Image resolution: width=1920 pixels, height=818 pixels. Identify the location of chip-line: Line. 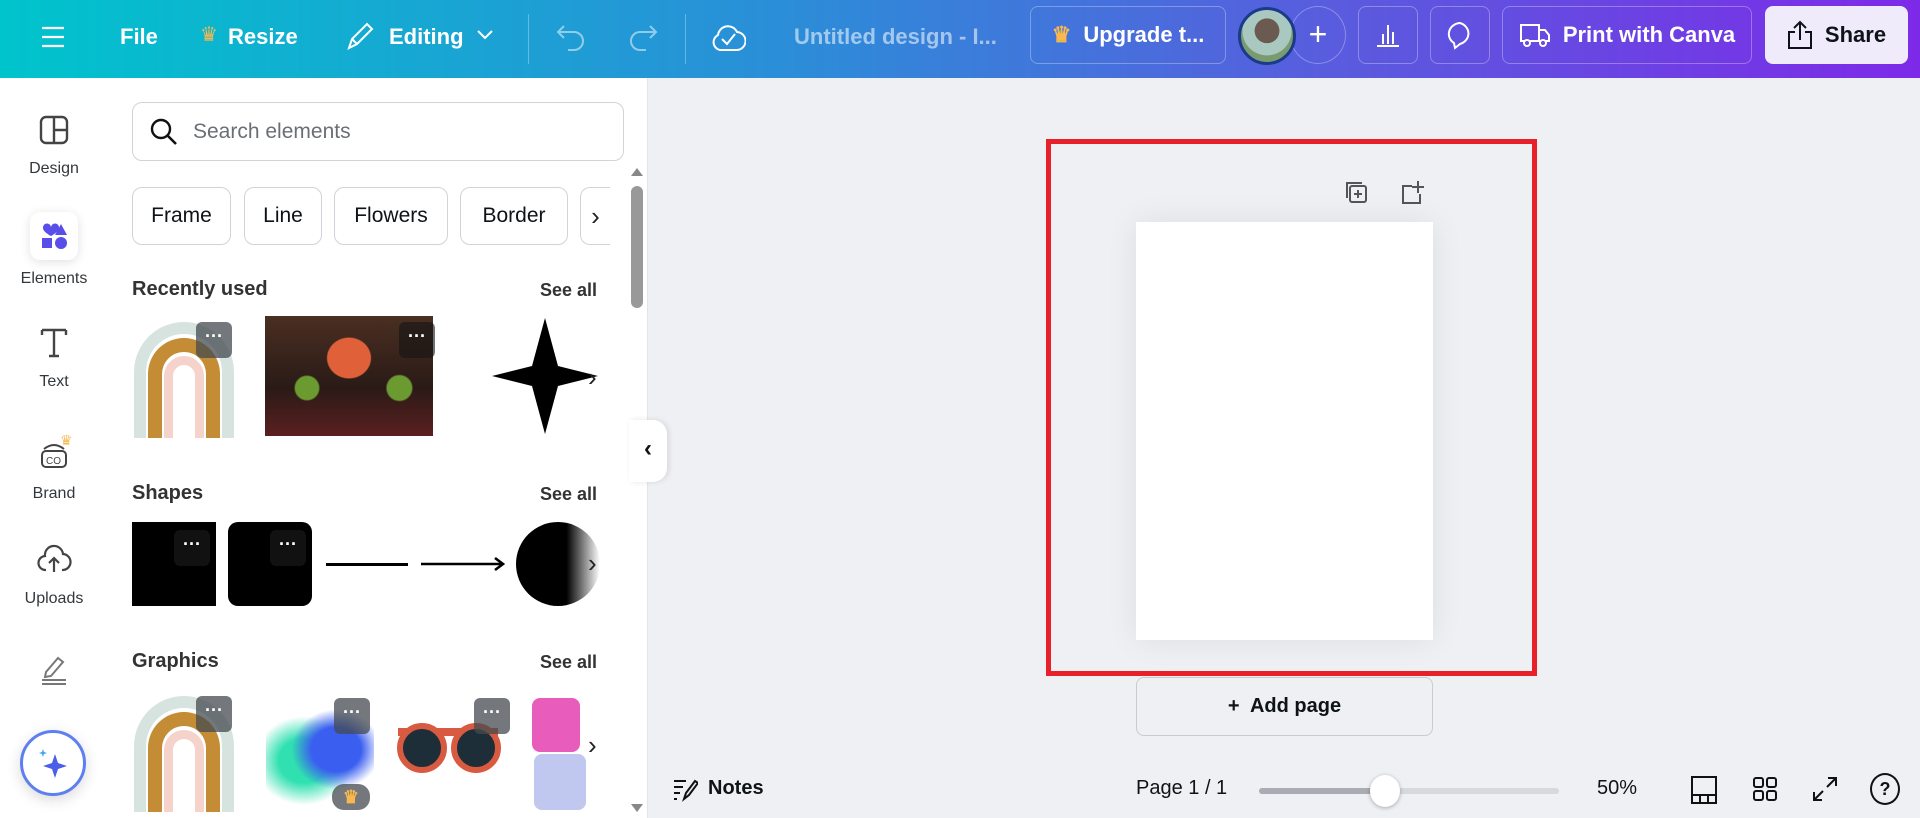
(283, 216).